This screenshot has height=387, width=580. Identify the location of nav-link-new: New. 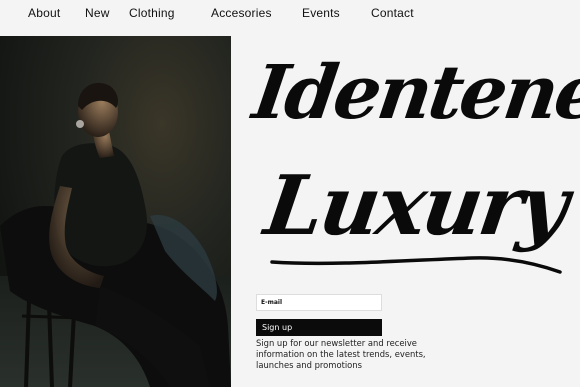
(97, 13).